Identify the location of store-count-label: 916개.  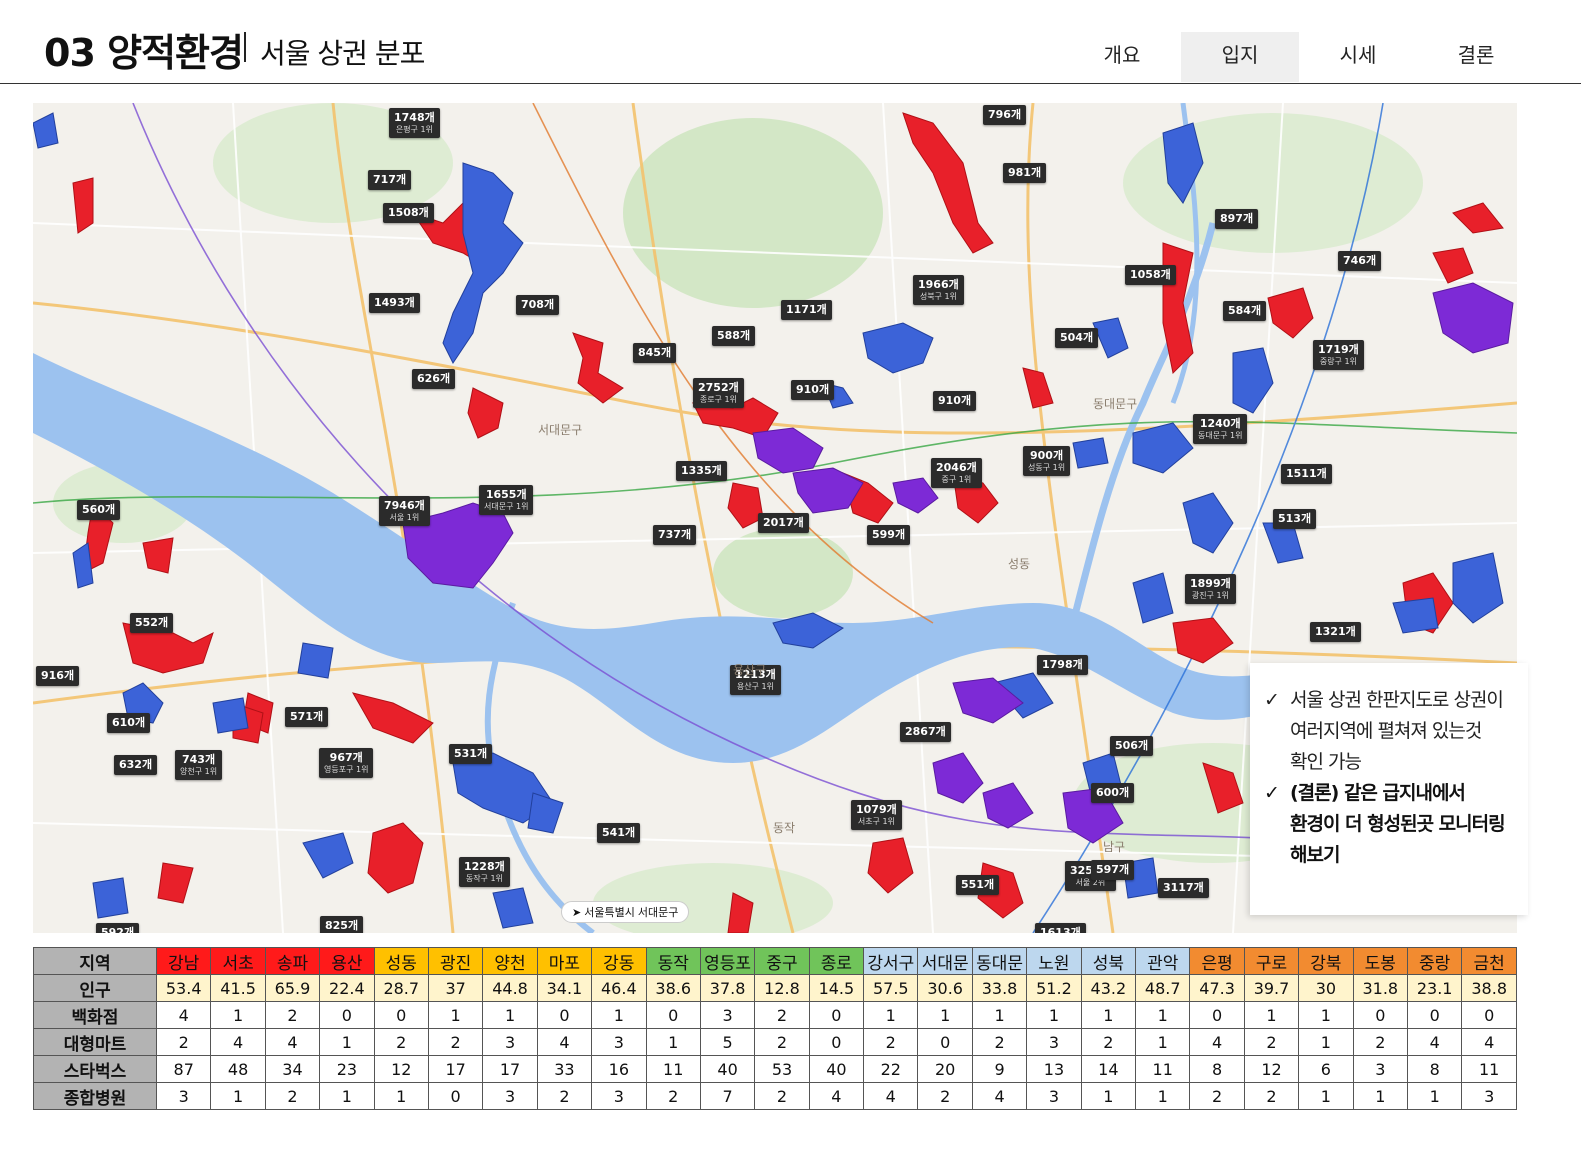
(58, 676).